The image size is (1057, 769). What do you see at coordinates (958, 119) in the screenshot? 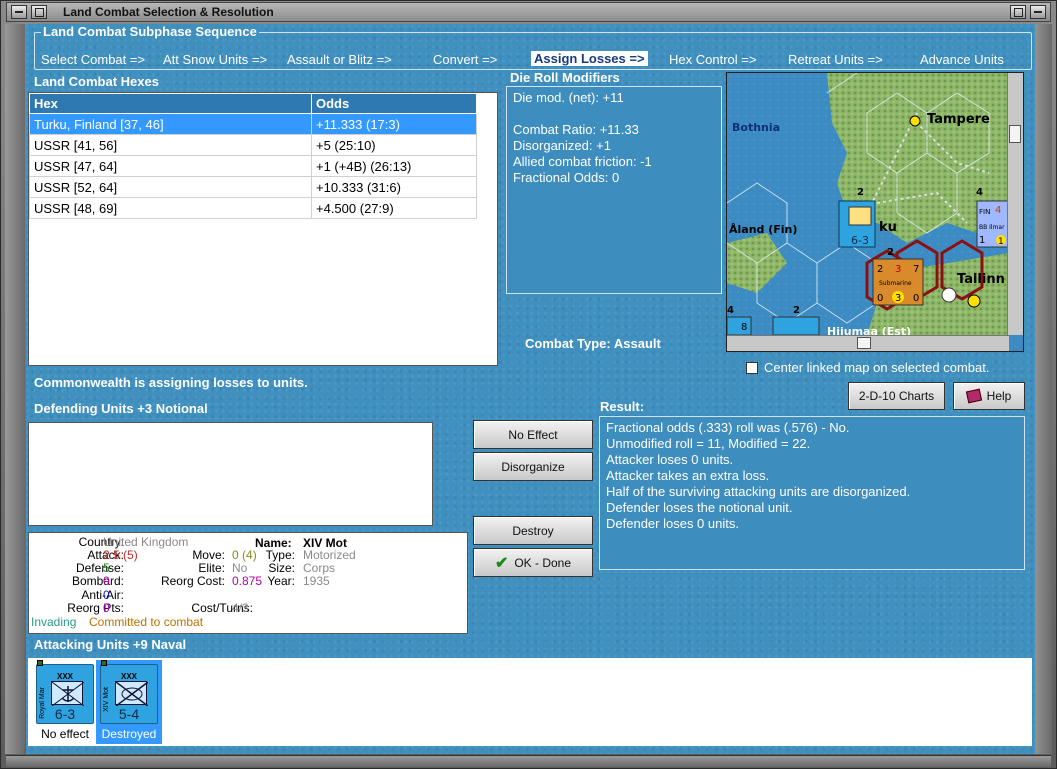
I see `map-label-tampere: Tampere` at bounding box center [958, 119].